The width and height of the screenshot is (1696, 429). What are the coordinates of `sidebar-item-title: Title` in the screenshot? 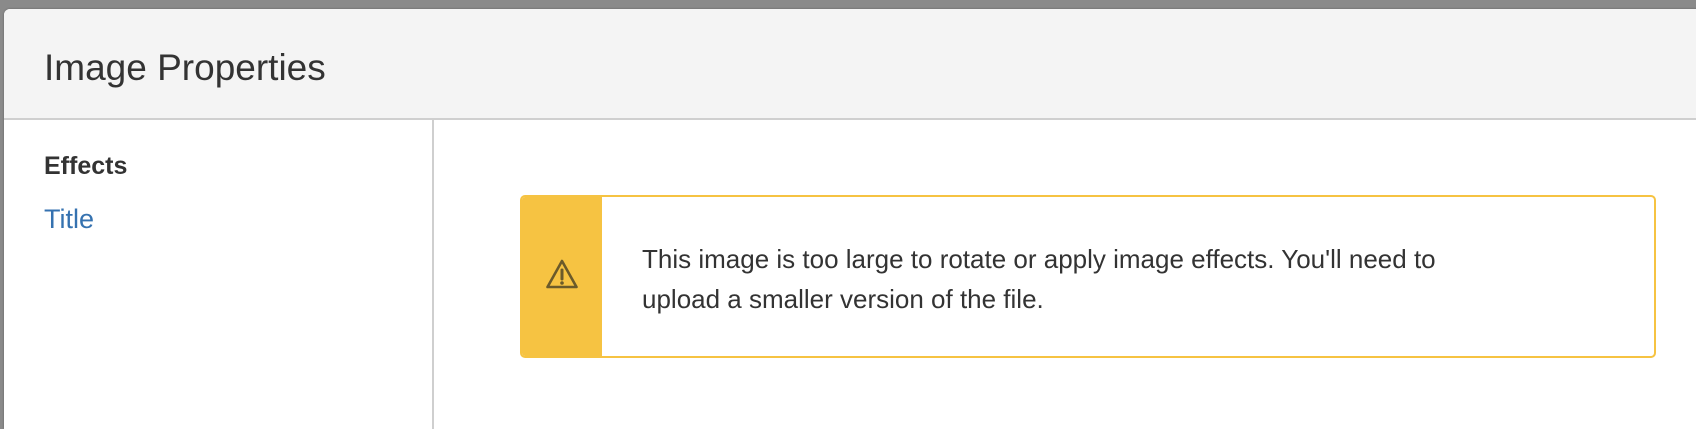 It's located at (69, 219).